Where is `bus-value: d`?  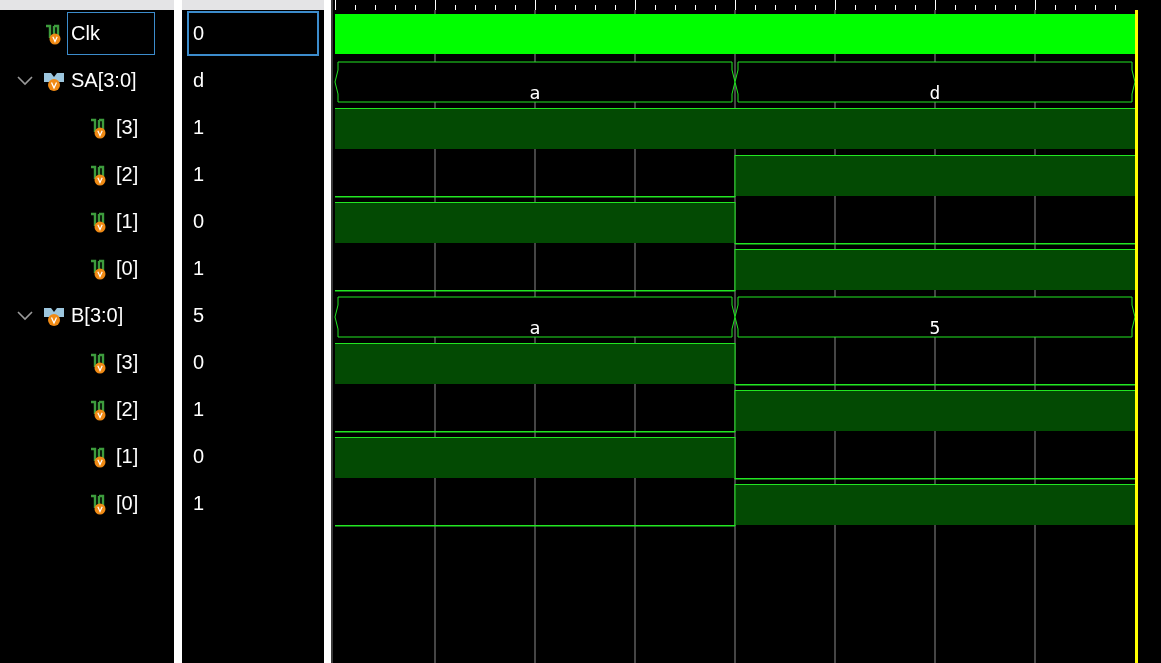
bus-value: d is located at coordinates (935, 92).